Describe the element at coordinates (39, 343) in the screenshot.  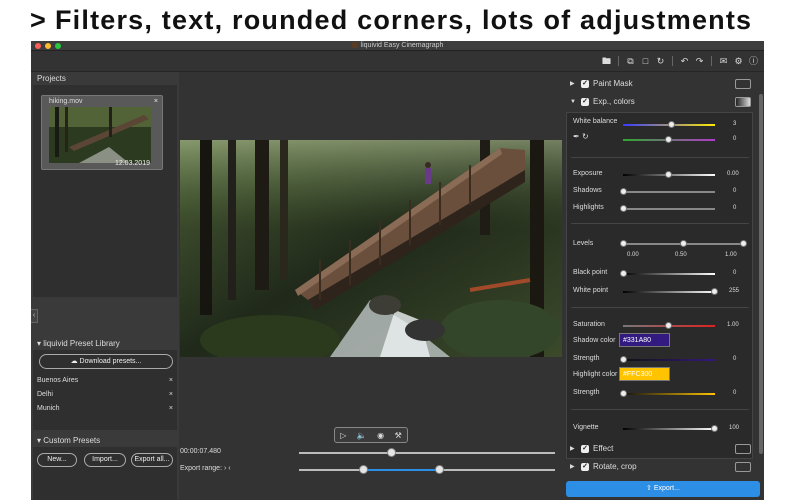
I see `chevron-down-icon: ▾` at that location.